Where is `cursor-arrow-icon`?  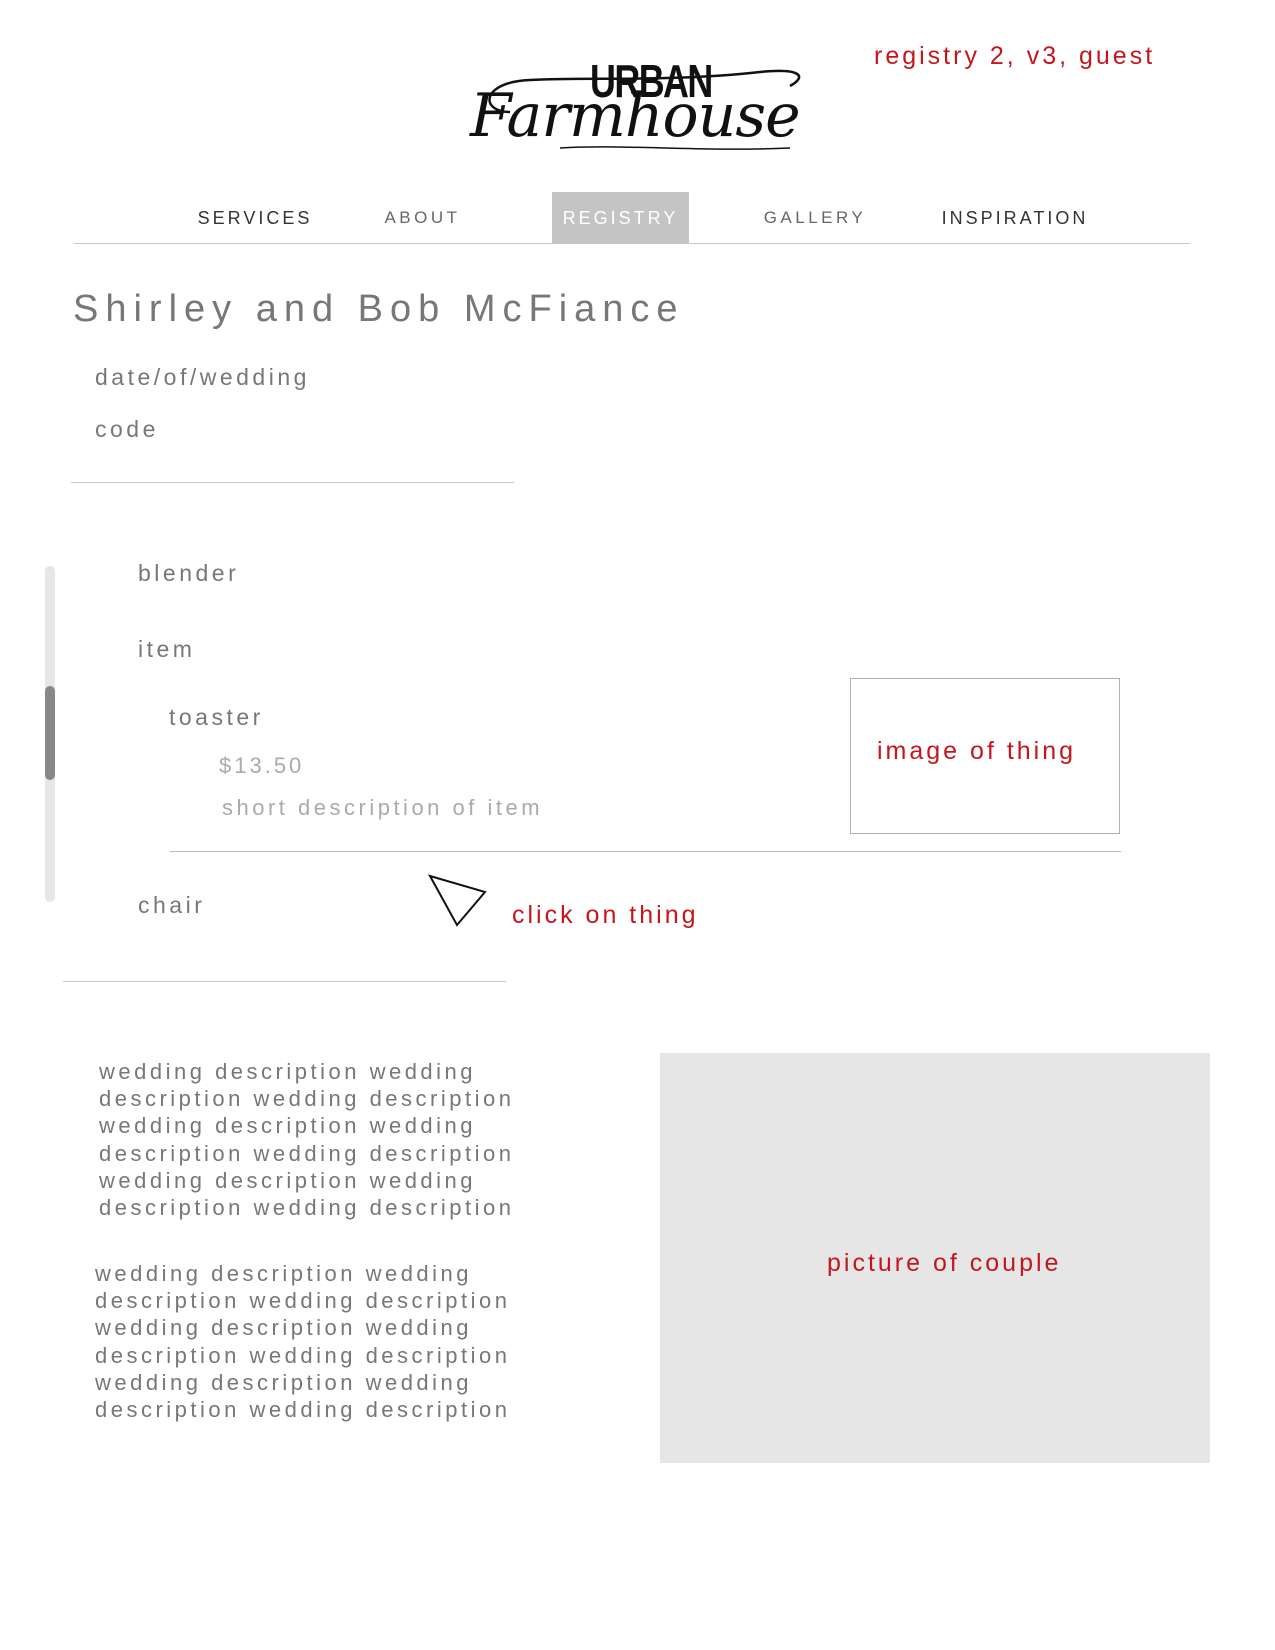
cursor-arrow-icon is located at coordinates (457, 900).